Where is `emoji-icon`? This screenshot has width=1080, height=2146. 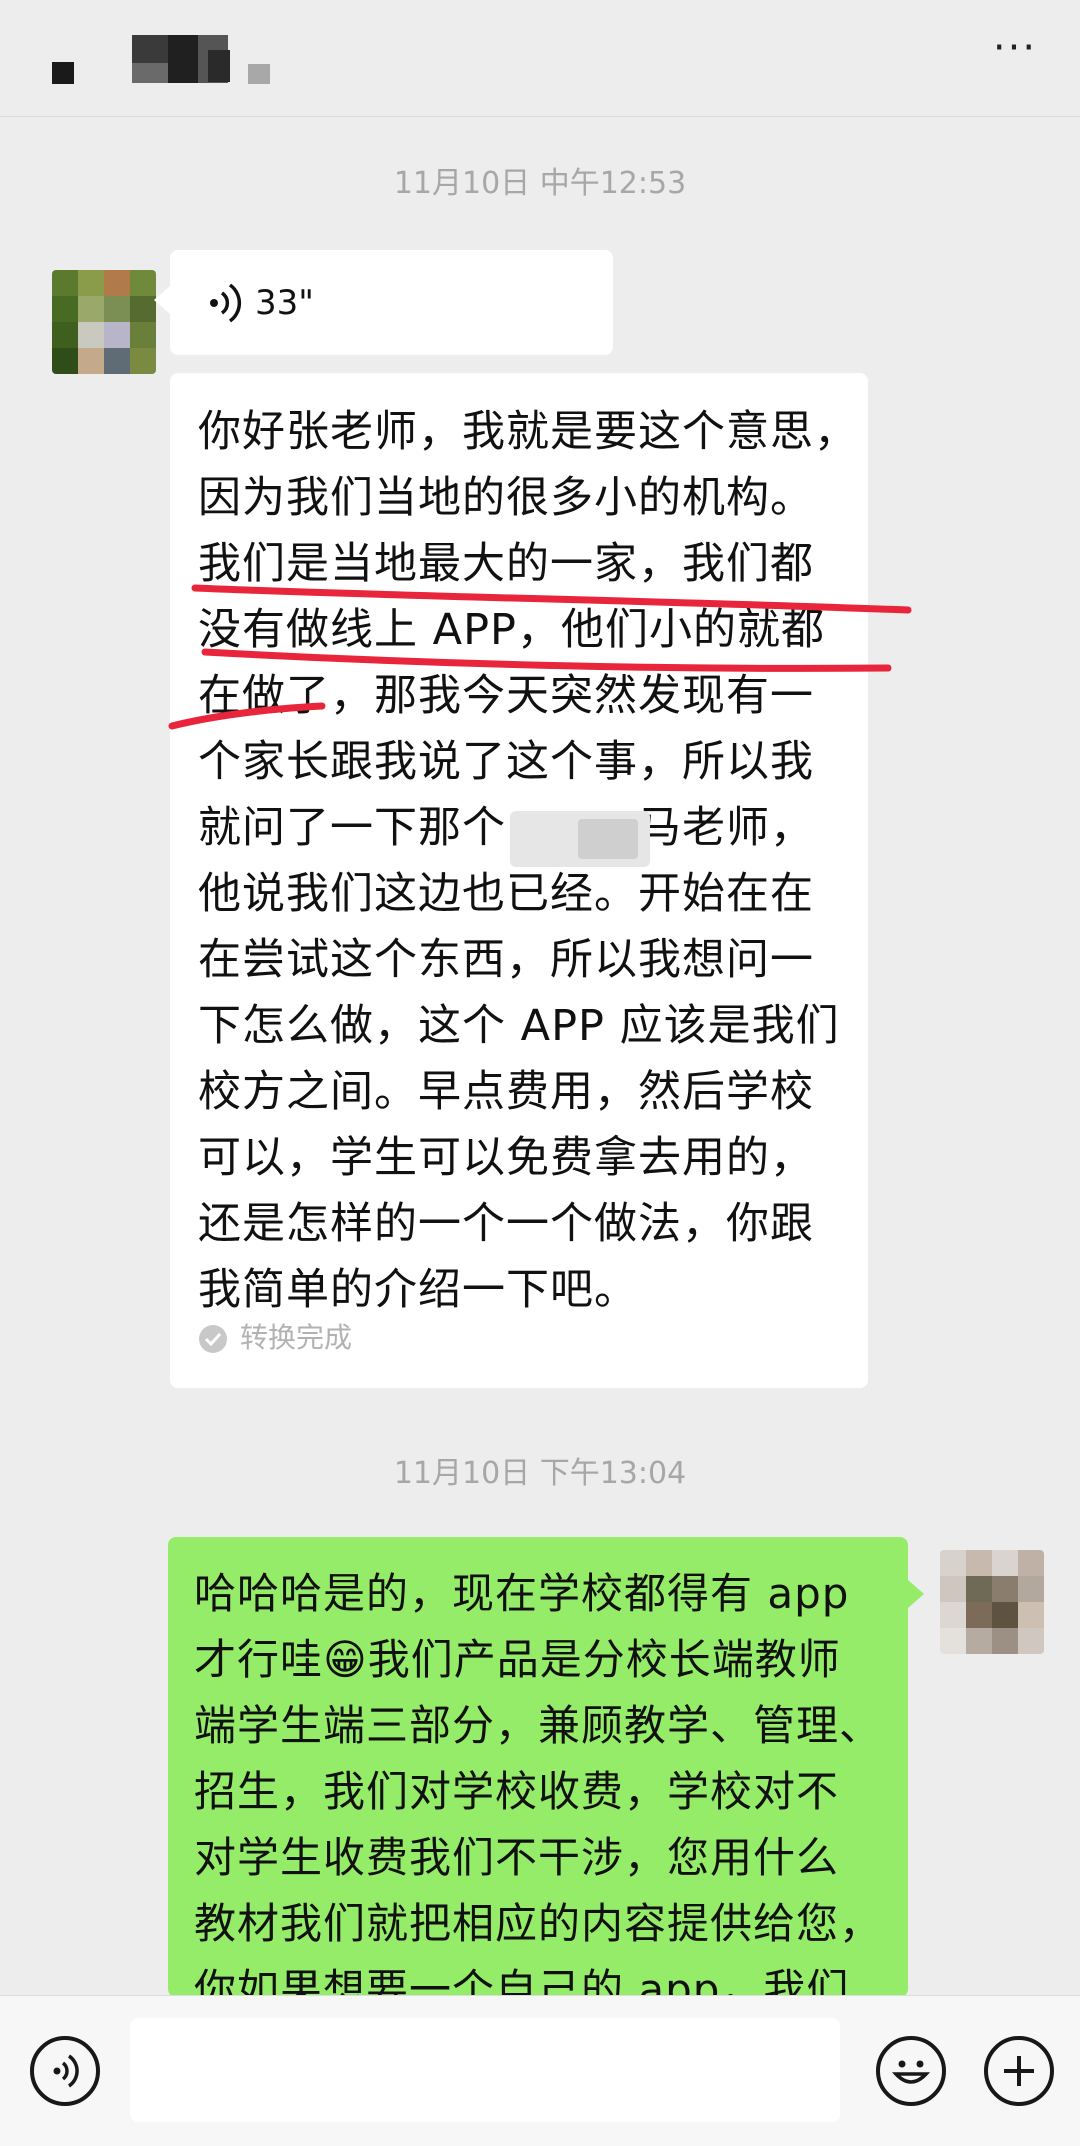
emoji-icon is located at coordinates (911, 2072).